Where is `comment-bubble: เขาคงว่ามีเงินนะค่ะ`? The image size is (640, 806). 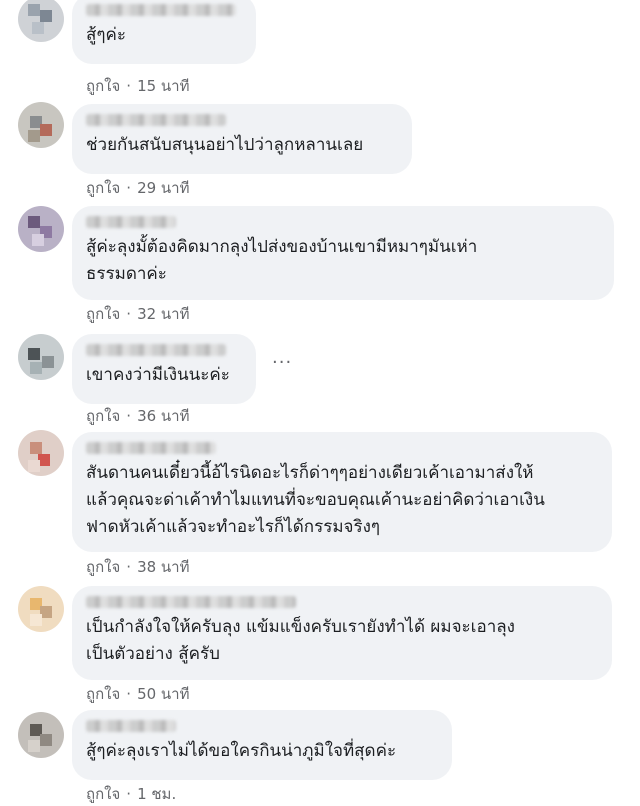
comment-bubble: เขาคงว่ามีเงินนะค่ะ is located at coordinates (164, 369).